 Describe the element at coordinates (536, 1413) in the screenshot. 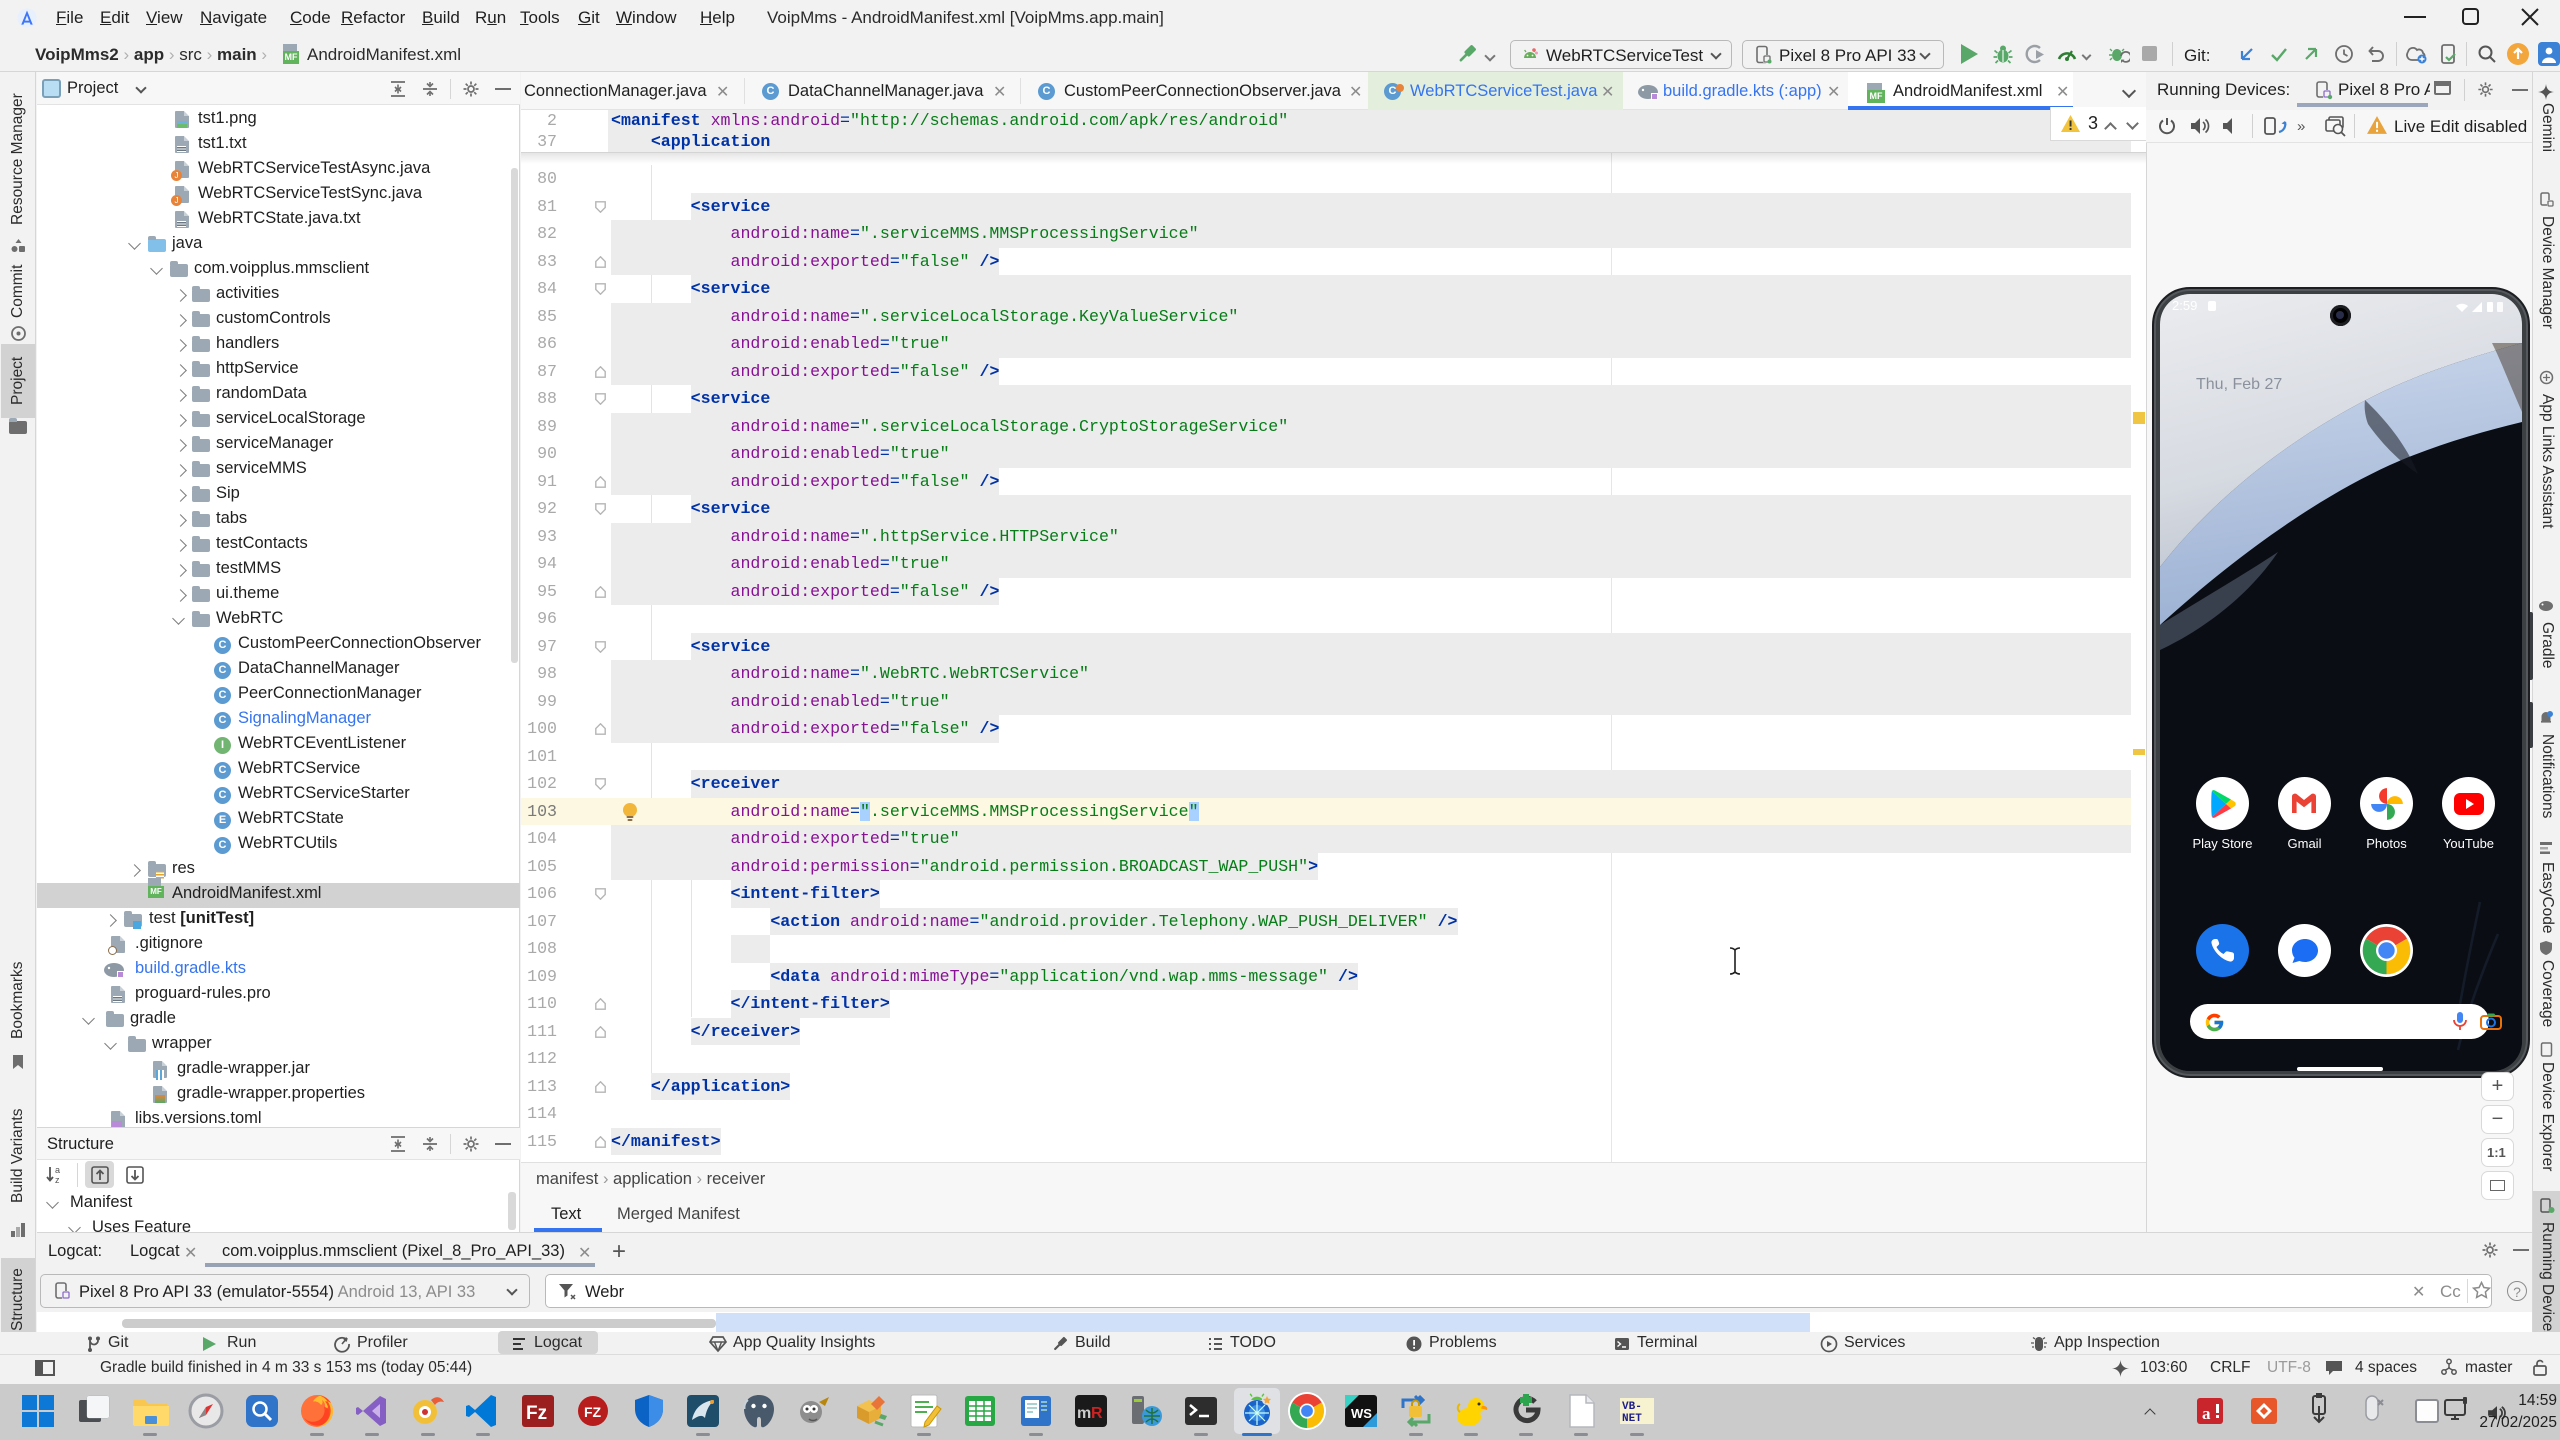

I see `svg-text: Fz` at that location.